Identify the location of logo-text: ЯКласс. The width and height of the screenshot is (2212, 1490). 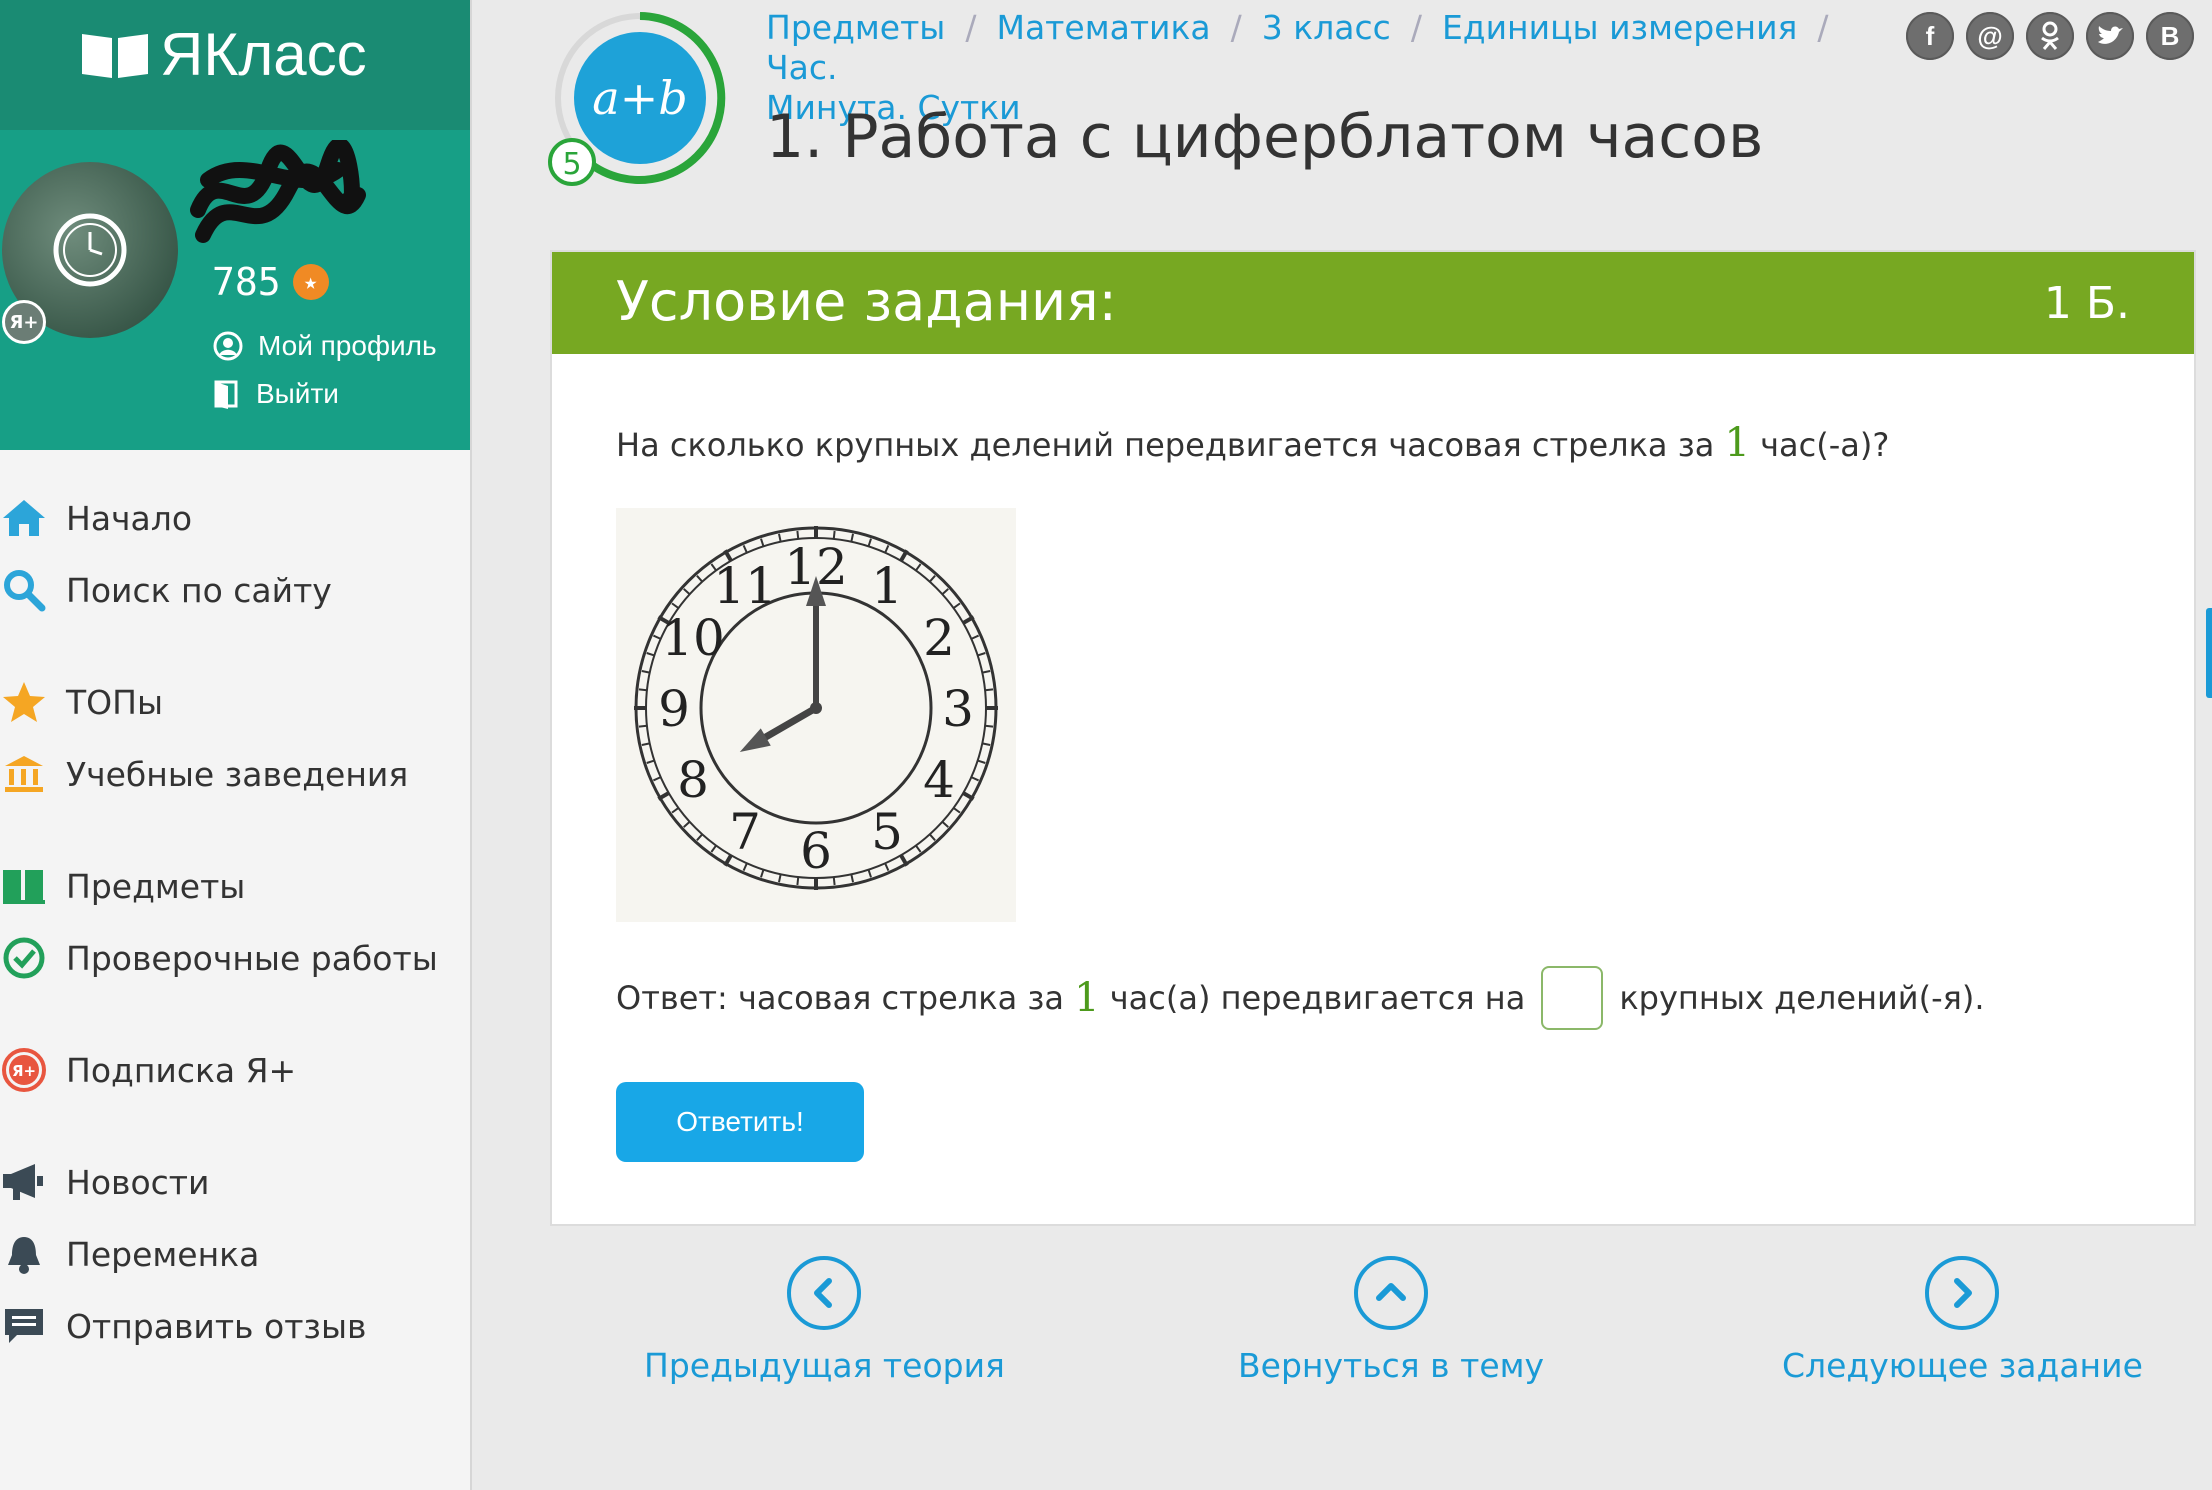
(263, 54).